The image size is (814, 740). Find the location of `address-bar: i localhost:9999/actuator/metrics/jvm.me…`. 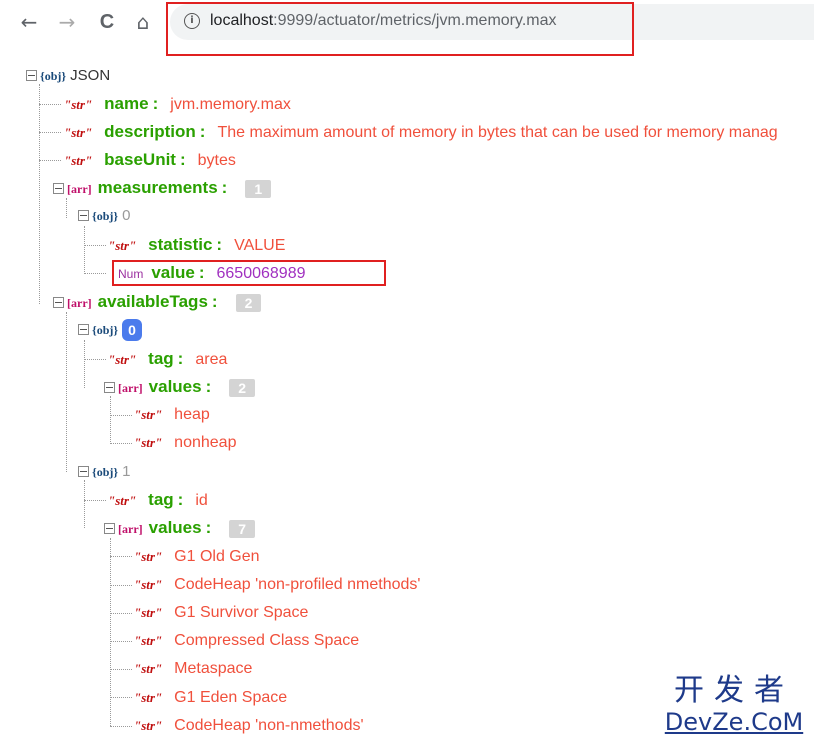

address-bar: i localhost:9999/actuator/metrics/jvm.me… is located at coordinates (492, 22).